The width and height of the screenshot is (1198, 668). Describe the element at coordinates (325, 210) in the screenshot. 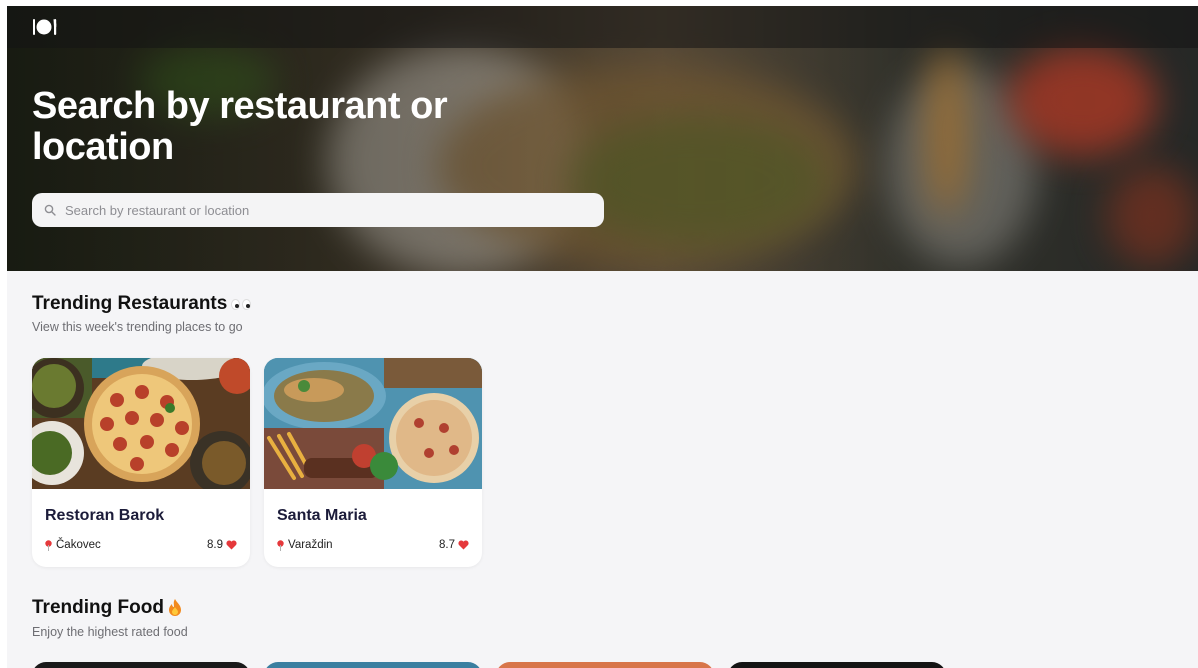

I see `search-input` at that location.